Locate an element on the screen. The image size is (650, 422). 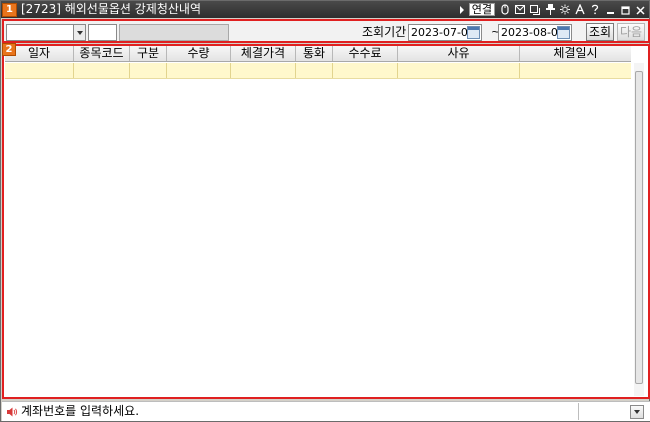
status-message: 계좌번호를 입력하세요. is located at coordinates (80, 411).